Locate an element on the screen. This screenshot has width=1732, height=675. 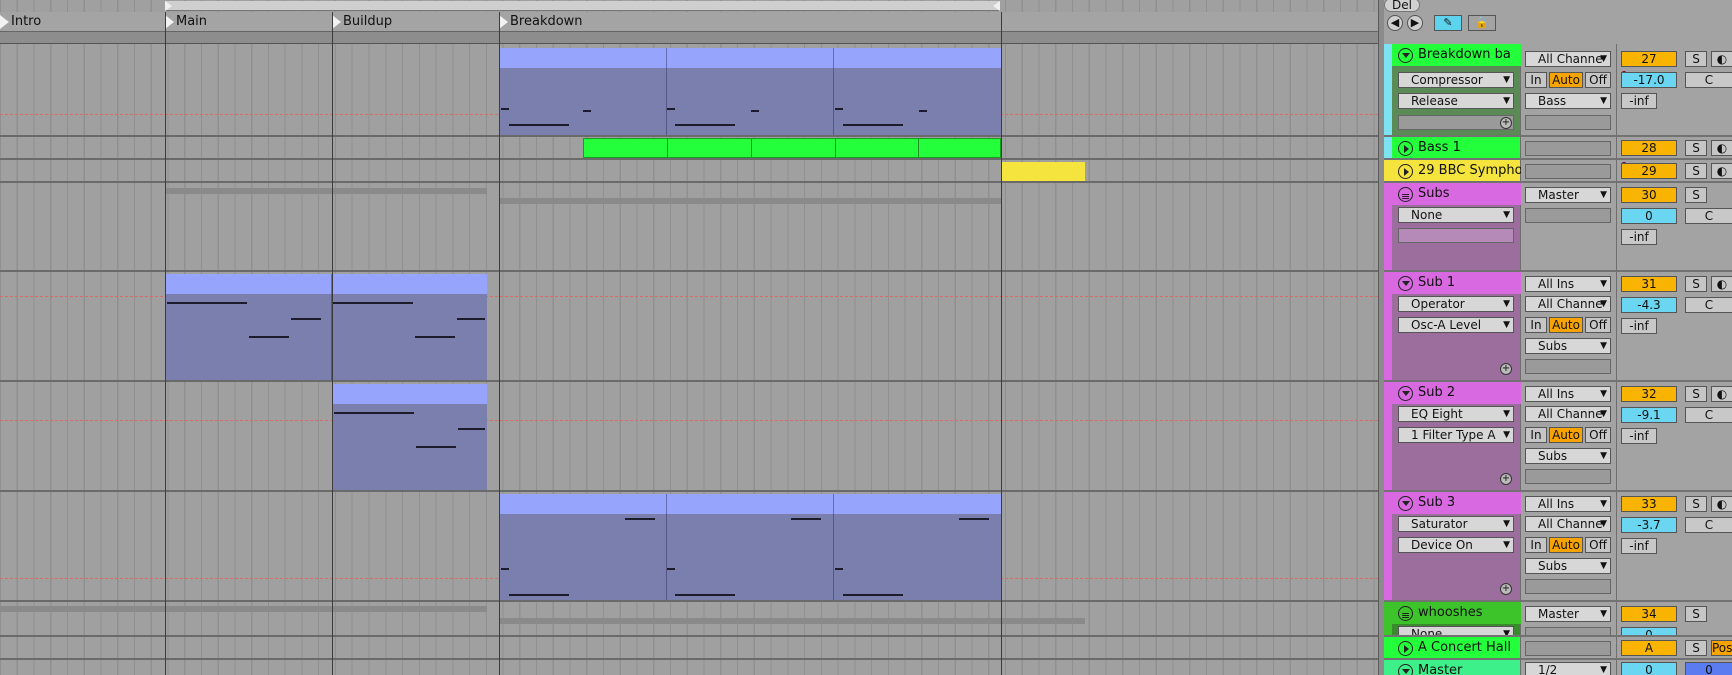
device-chooser: EQ Eight is located at coordinates (1456, 414).